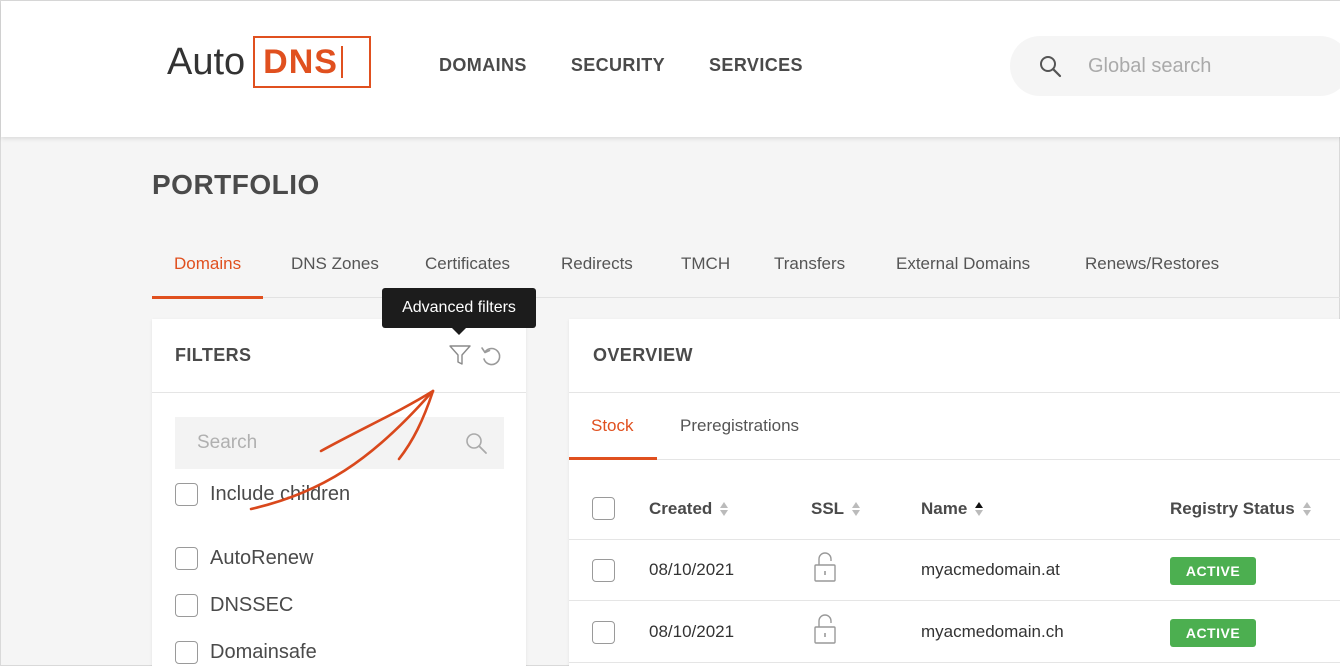 Image resolution: width=1340 pixels, height=666 pixels. Describe the element at coordinates (460, 355) in the screenshot. I see `filter-funnel-icon` at that location.